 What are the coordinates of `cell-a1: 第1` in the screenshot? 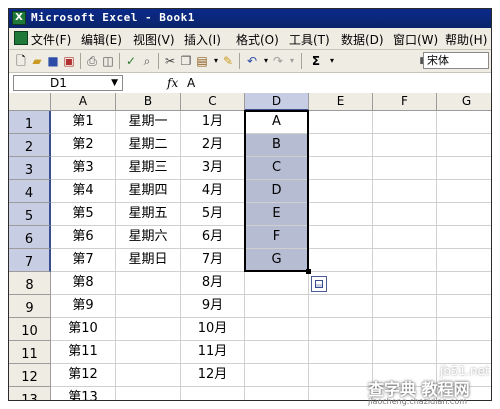 It's located at (83, 122).